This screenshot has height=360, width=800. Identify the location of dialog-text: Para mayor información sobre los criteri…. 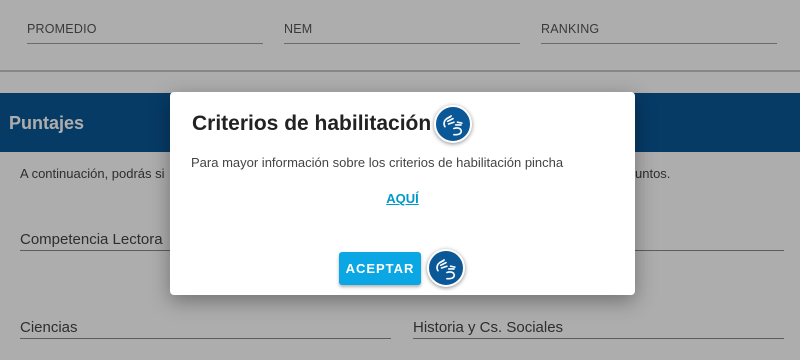
(377, 162).